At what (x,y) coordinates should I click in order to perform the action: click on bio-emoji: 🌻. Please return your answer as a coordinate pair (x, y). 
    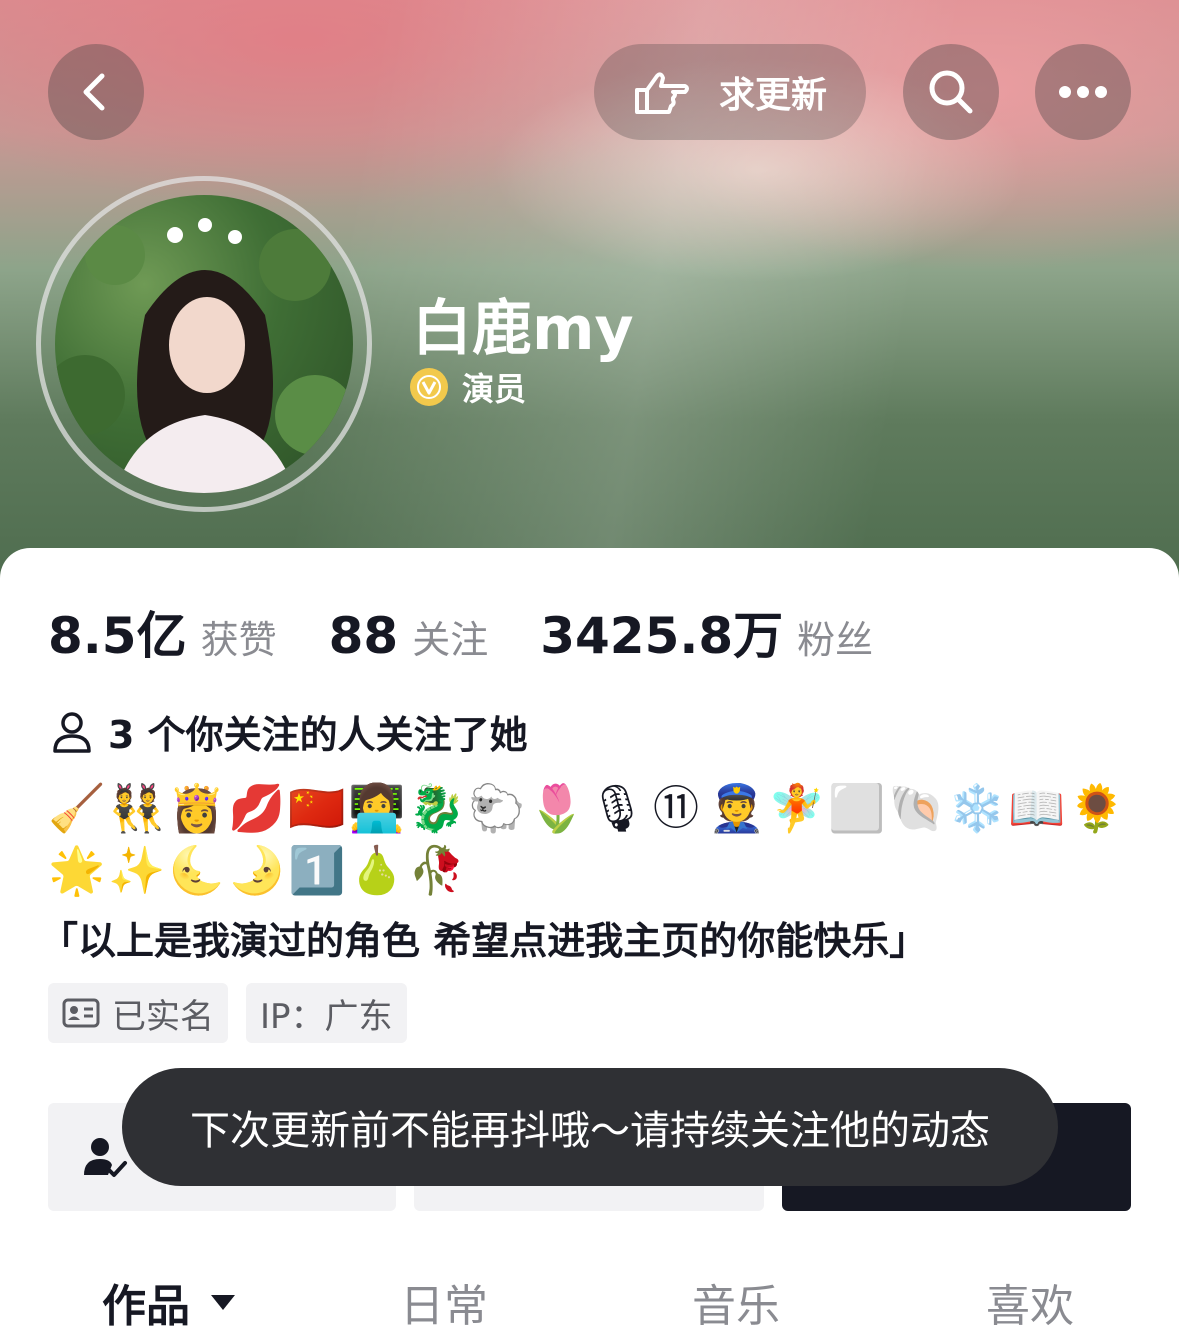
    Looking at the image, I should click on (1099, 808).